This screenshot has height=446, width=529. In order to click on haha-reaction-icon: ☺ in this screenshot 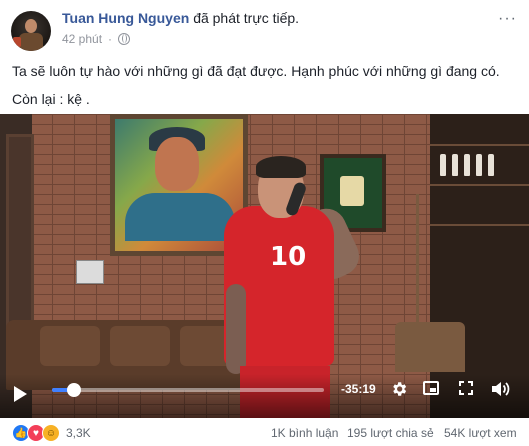, I will do `click(51, 433)`.